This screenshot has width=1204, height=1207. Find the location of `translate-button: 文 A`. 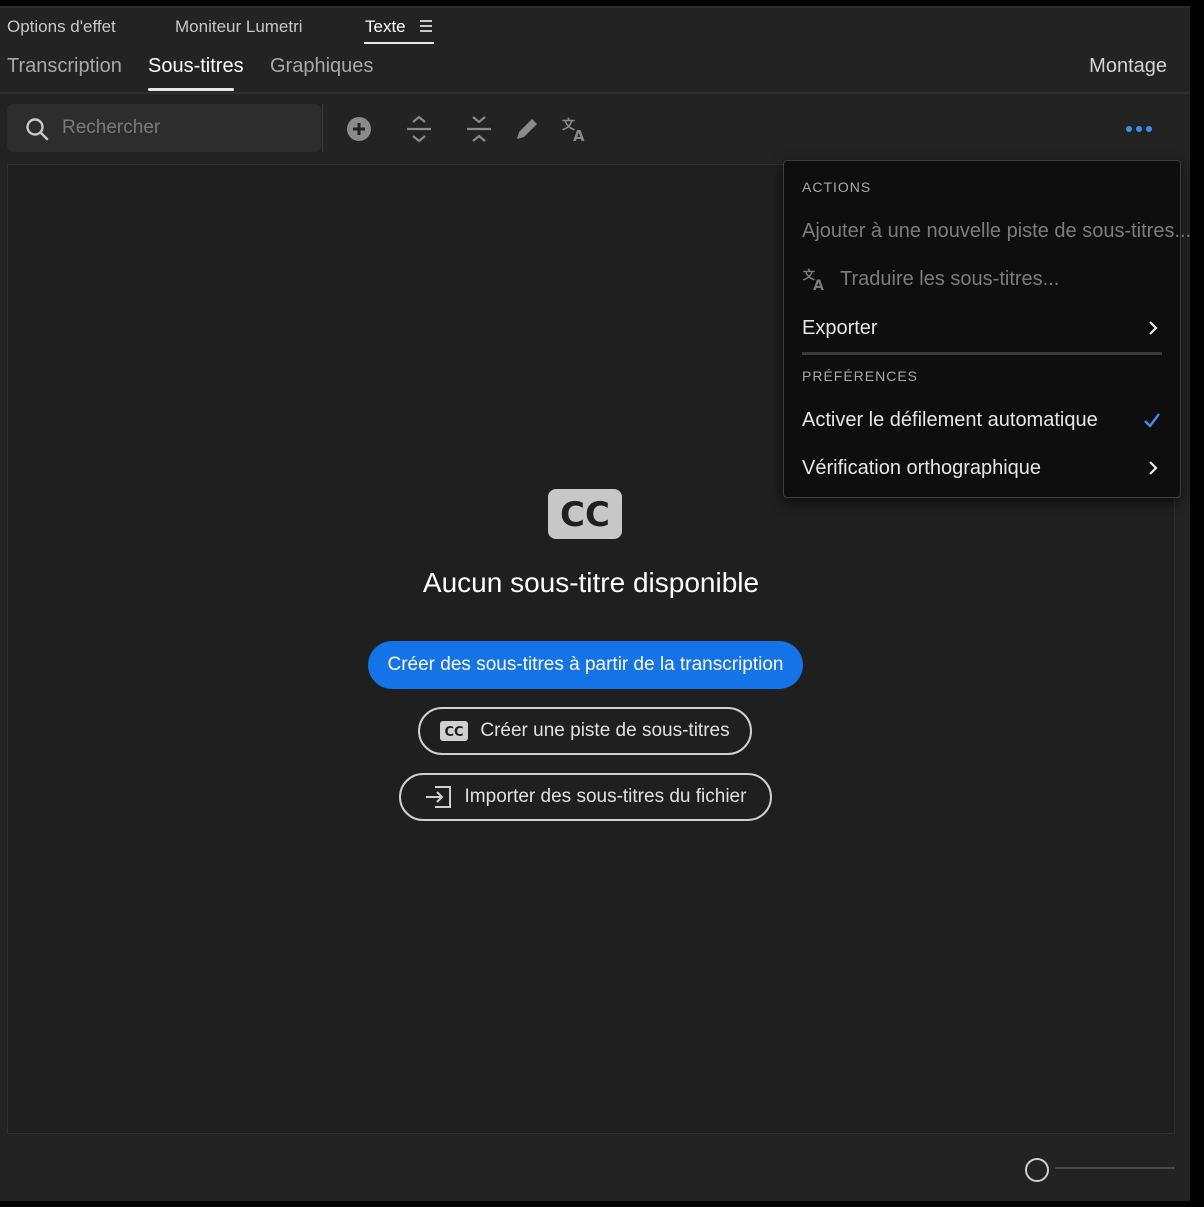

translate-button: 文 A is located at coordinates (575, 129).